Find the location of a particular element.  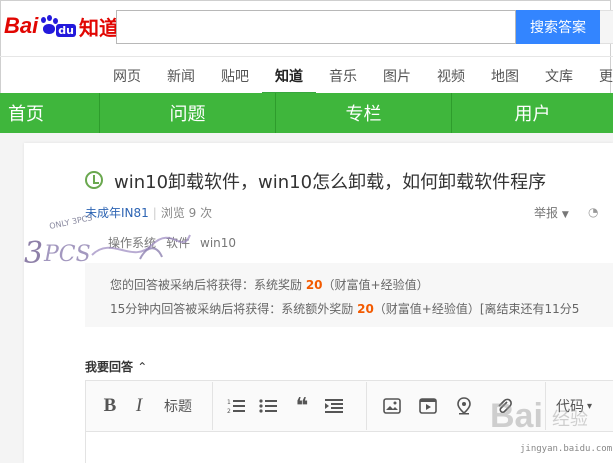

reward-info-box is located at coordinates (349, 295).